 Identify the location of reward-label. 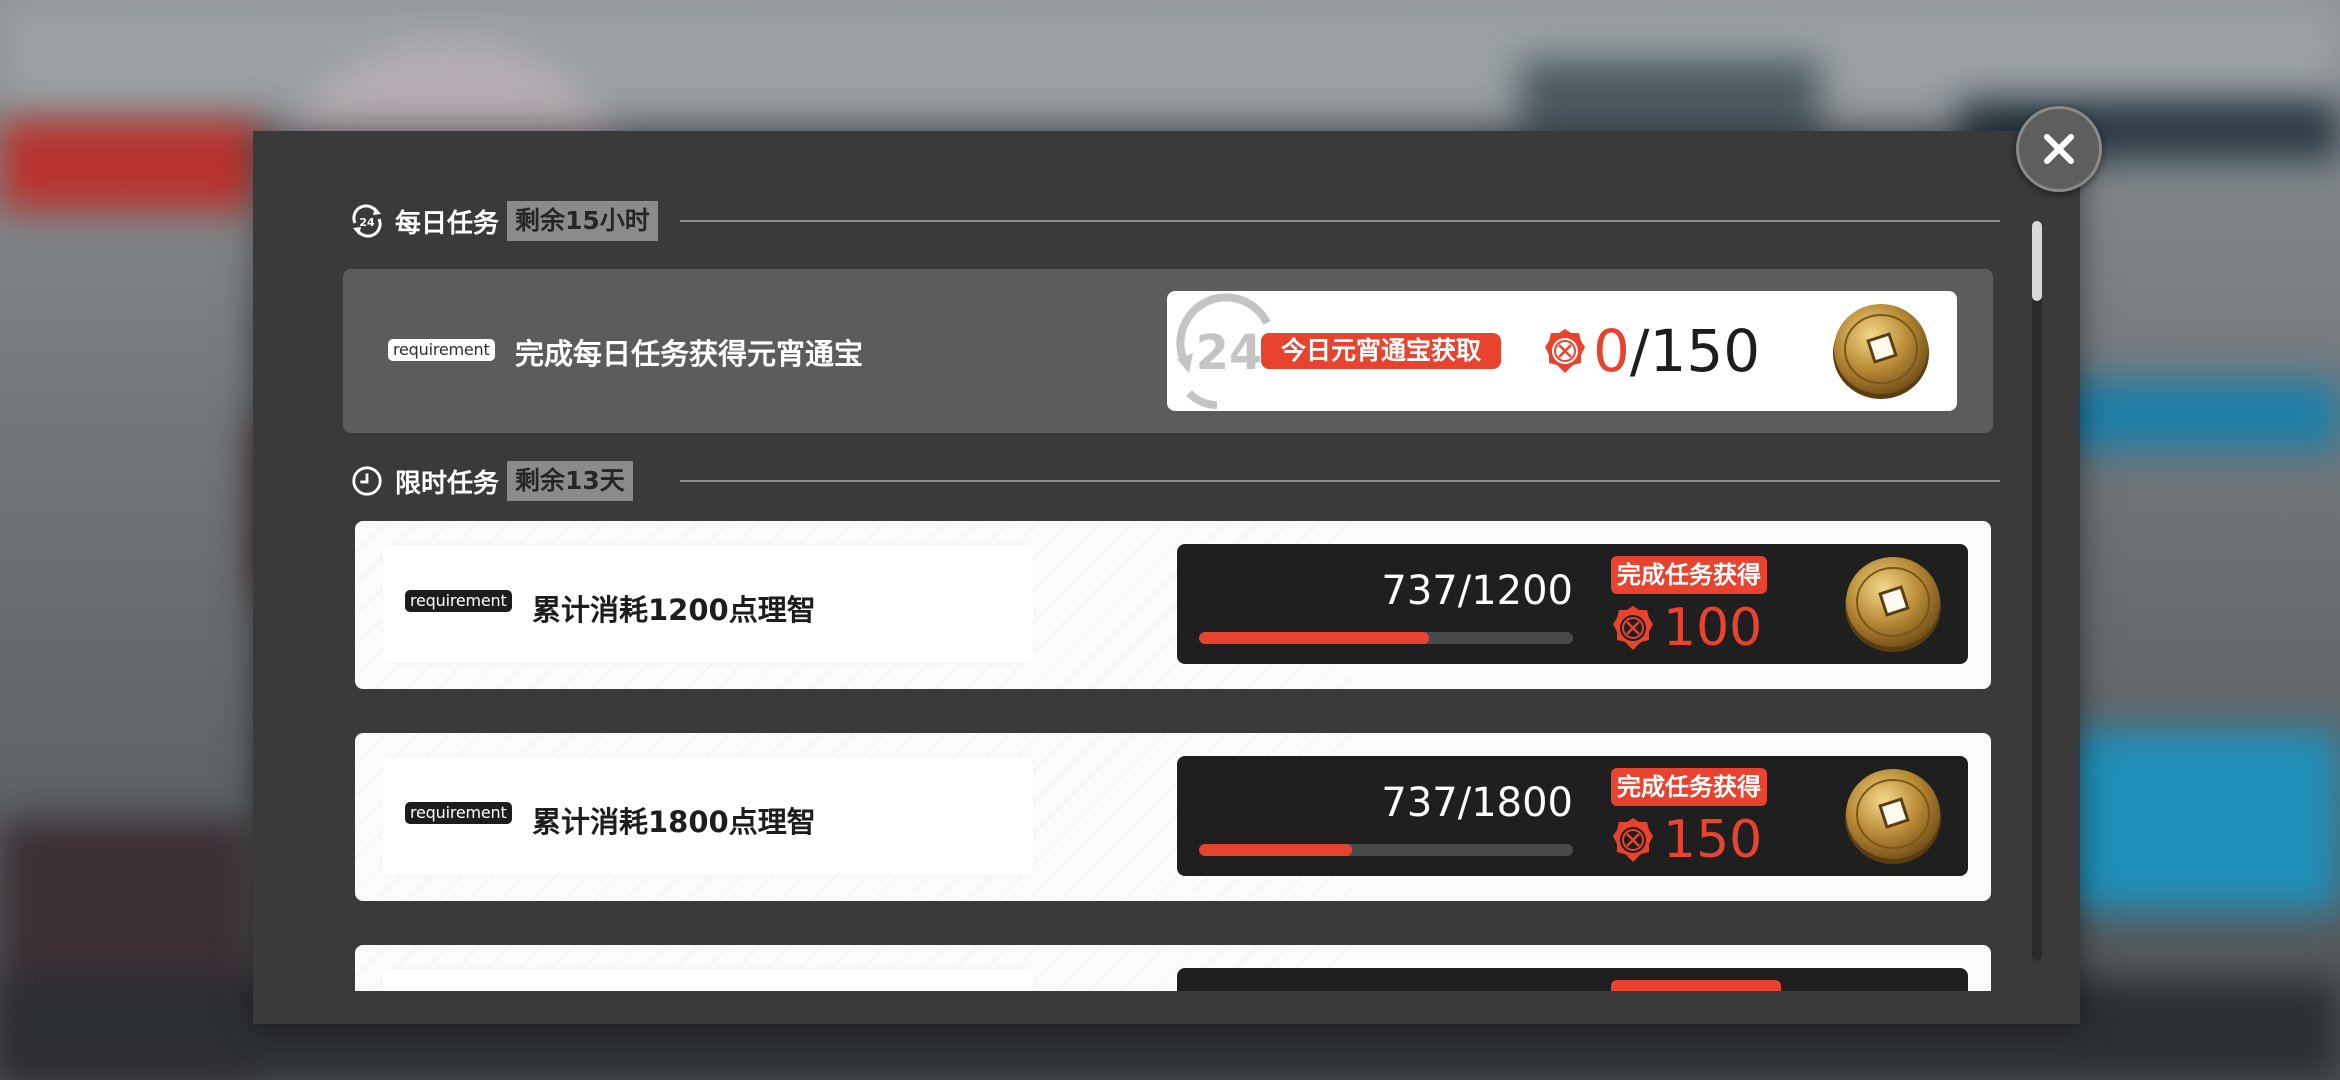
(1696, 985).